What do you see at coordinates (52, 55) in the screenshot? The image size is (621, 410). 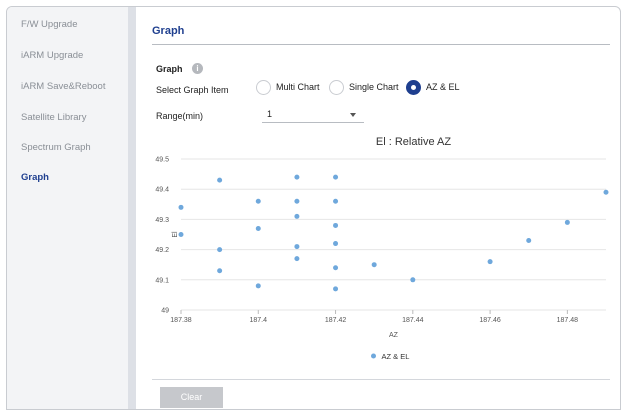 I see `sidebar-item-iarm-upgrade: iARM Upgrade` at bounding box center [52, 55].